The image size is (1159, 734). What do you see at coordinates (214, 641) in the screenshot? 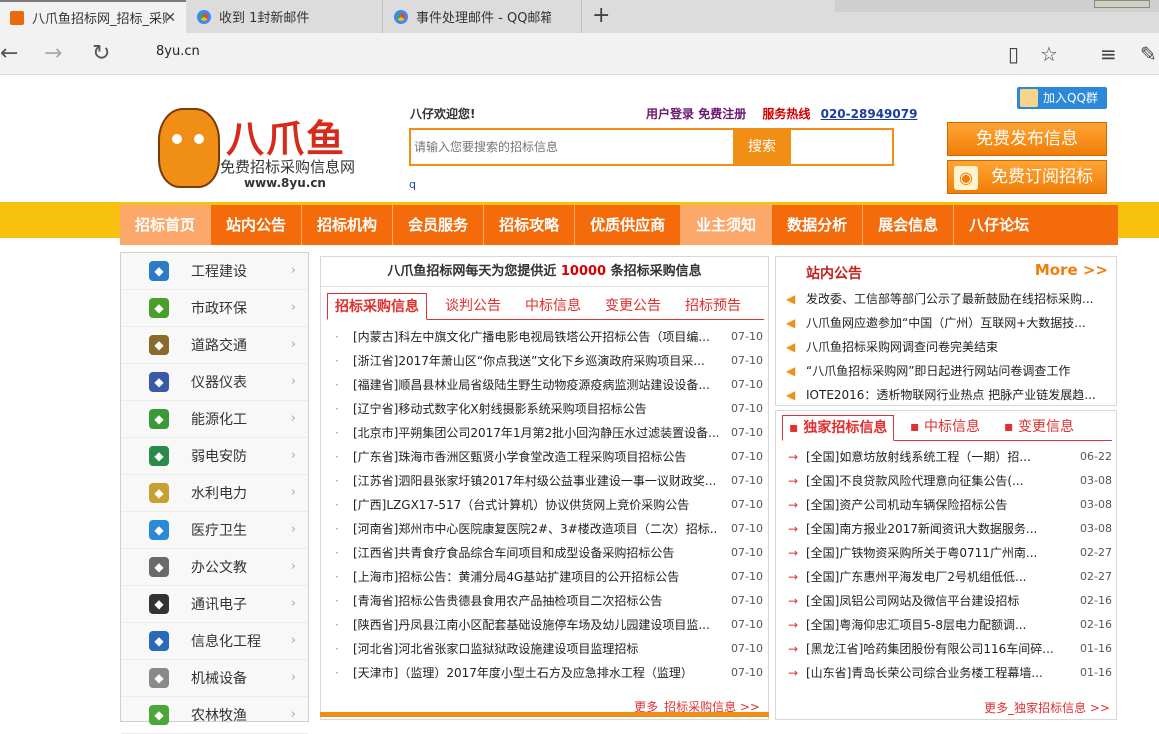
I see `category-item: ◆ 信息化工程 ›` at bounding box center [214, 641].